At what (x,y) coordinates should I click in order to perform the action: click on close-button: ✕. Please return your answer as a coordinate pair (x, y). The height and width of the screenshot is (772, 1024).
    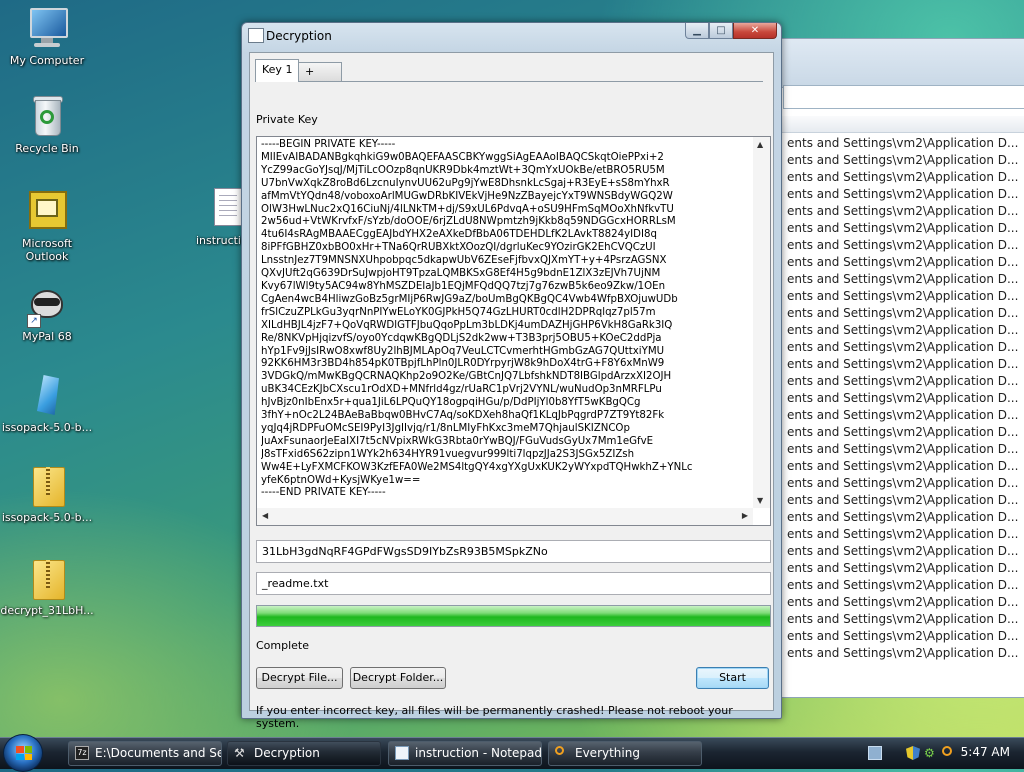
    Looking at the image, I should click on (755, 31).